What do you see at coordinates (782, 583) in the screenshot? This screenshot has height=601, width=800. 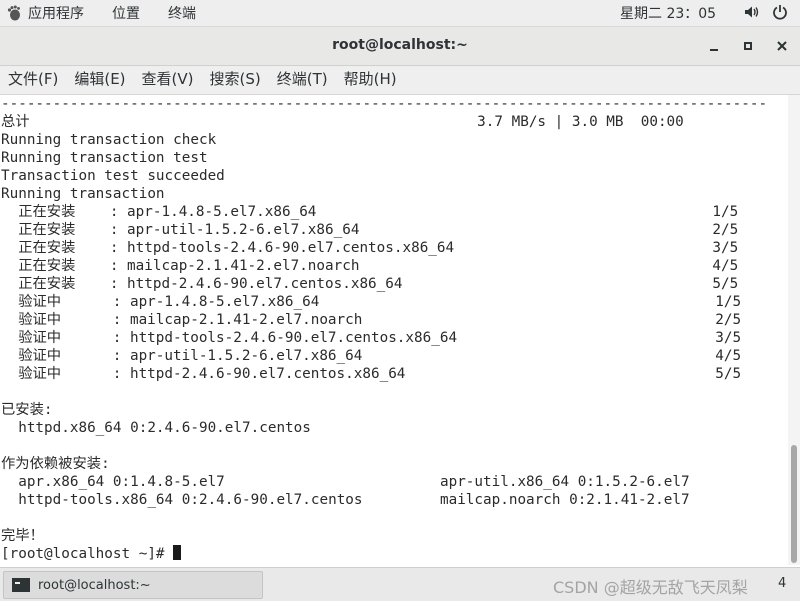 I see `workspace-indicator: 4` at bounding box center [782, 583].